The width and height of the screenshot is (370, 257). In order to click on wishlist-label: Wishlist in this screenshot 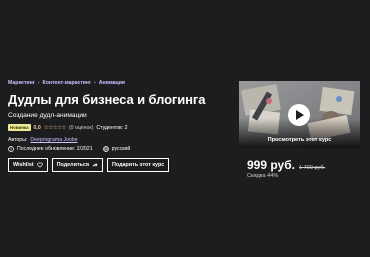, I will do `click(23, 165)`.